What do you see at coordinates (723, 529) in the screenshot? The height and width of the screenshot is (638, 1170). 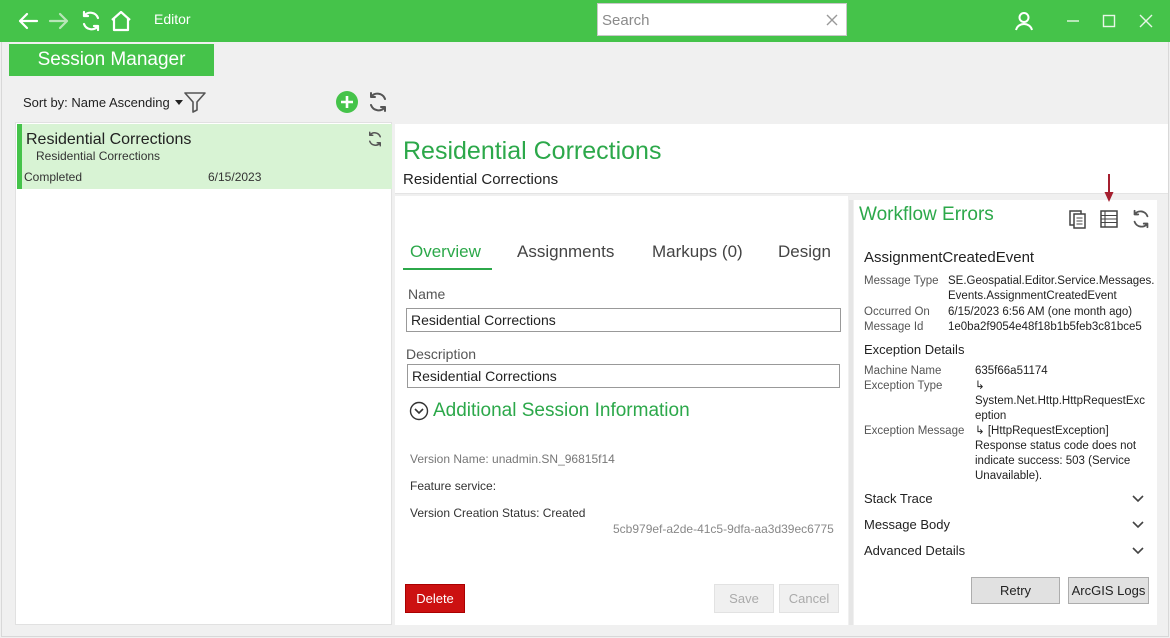 I see `session-guid: 5cb979ef-a2de-41c5-9dfa-aa3d39ec6775` at bounding box center [723, 529].